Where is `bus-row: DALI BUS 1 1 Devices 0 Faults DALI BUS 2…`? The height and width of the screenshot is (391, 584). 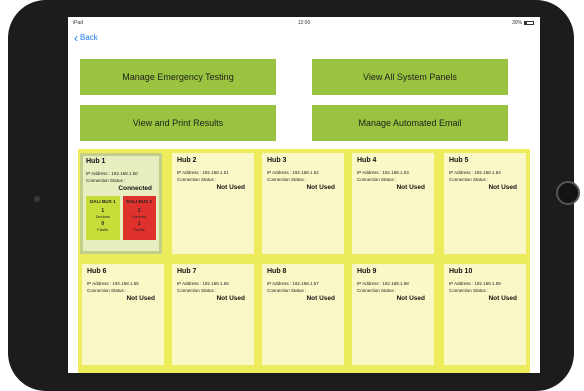 bus-row: DALI BUS 1 1 Devices 0 Faults DALI BUS 2… is located at coordinates (121, 218).